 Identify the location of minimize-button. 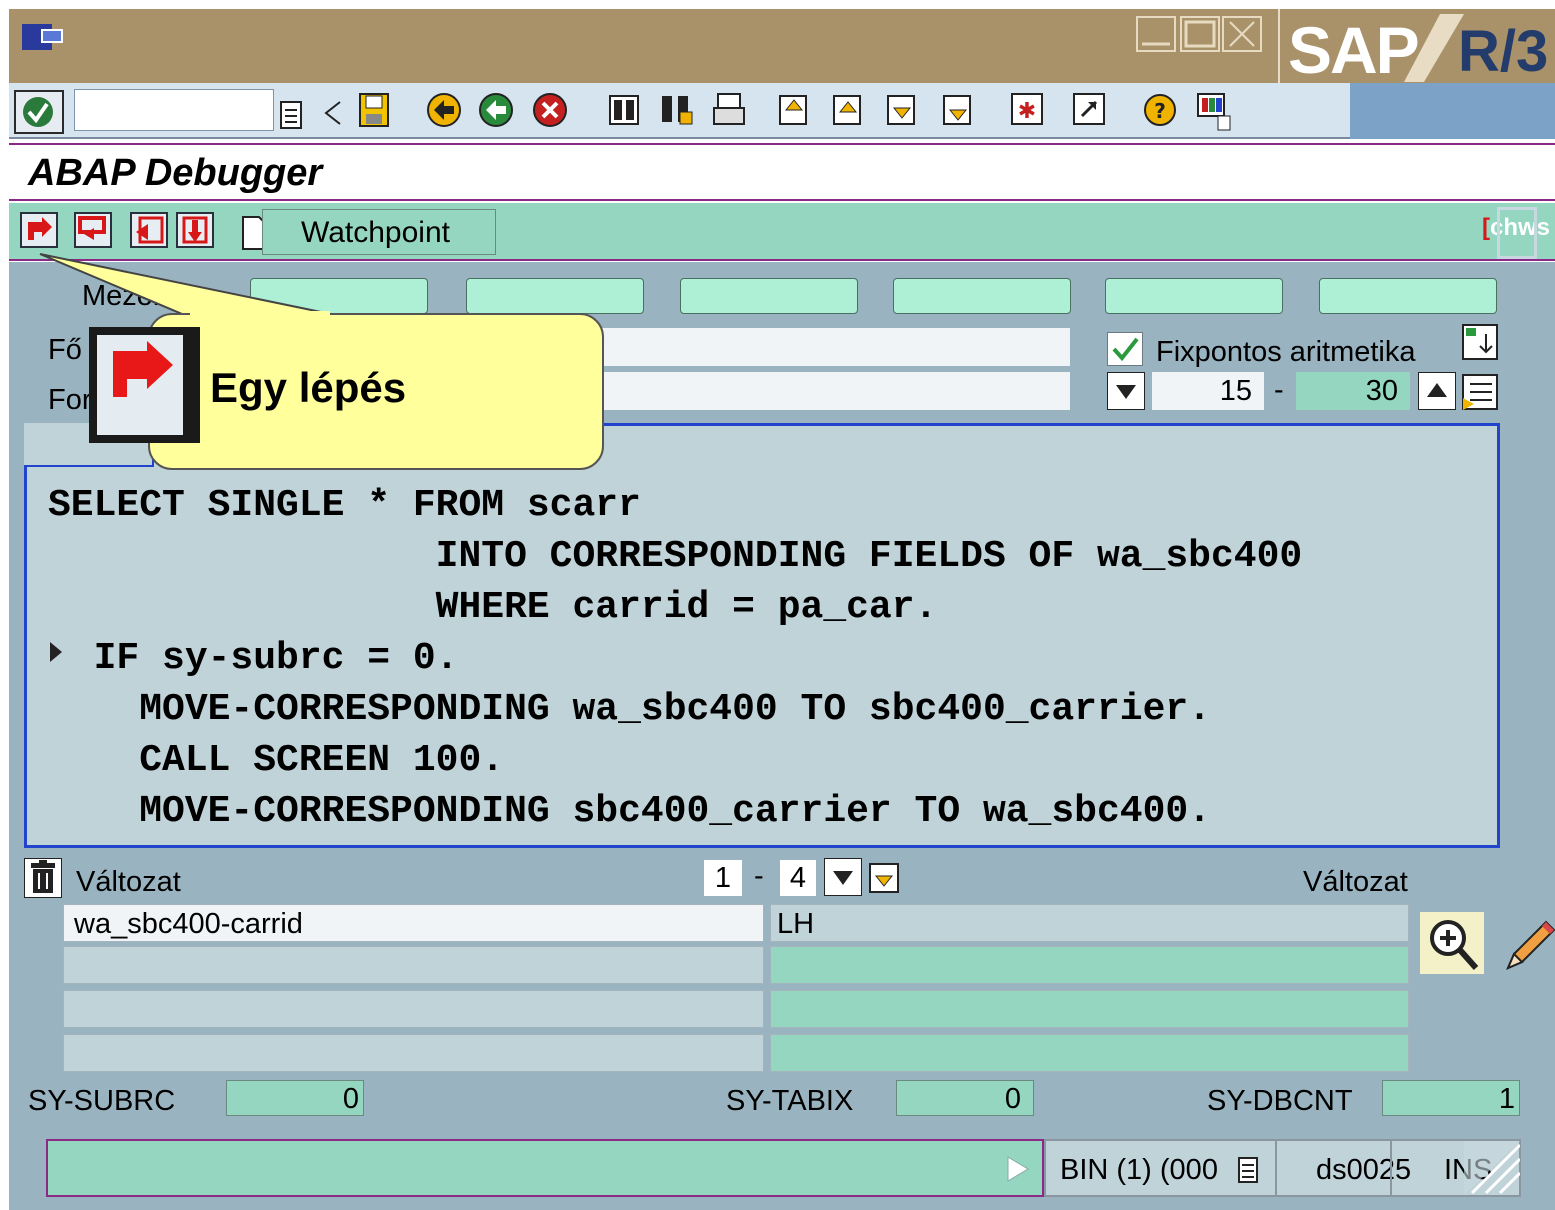
(1156, 34).